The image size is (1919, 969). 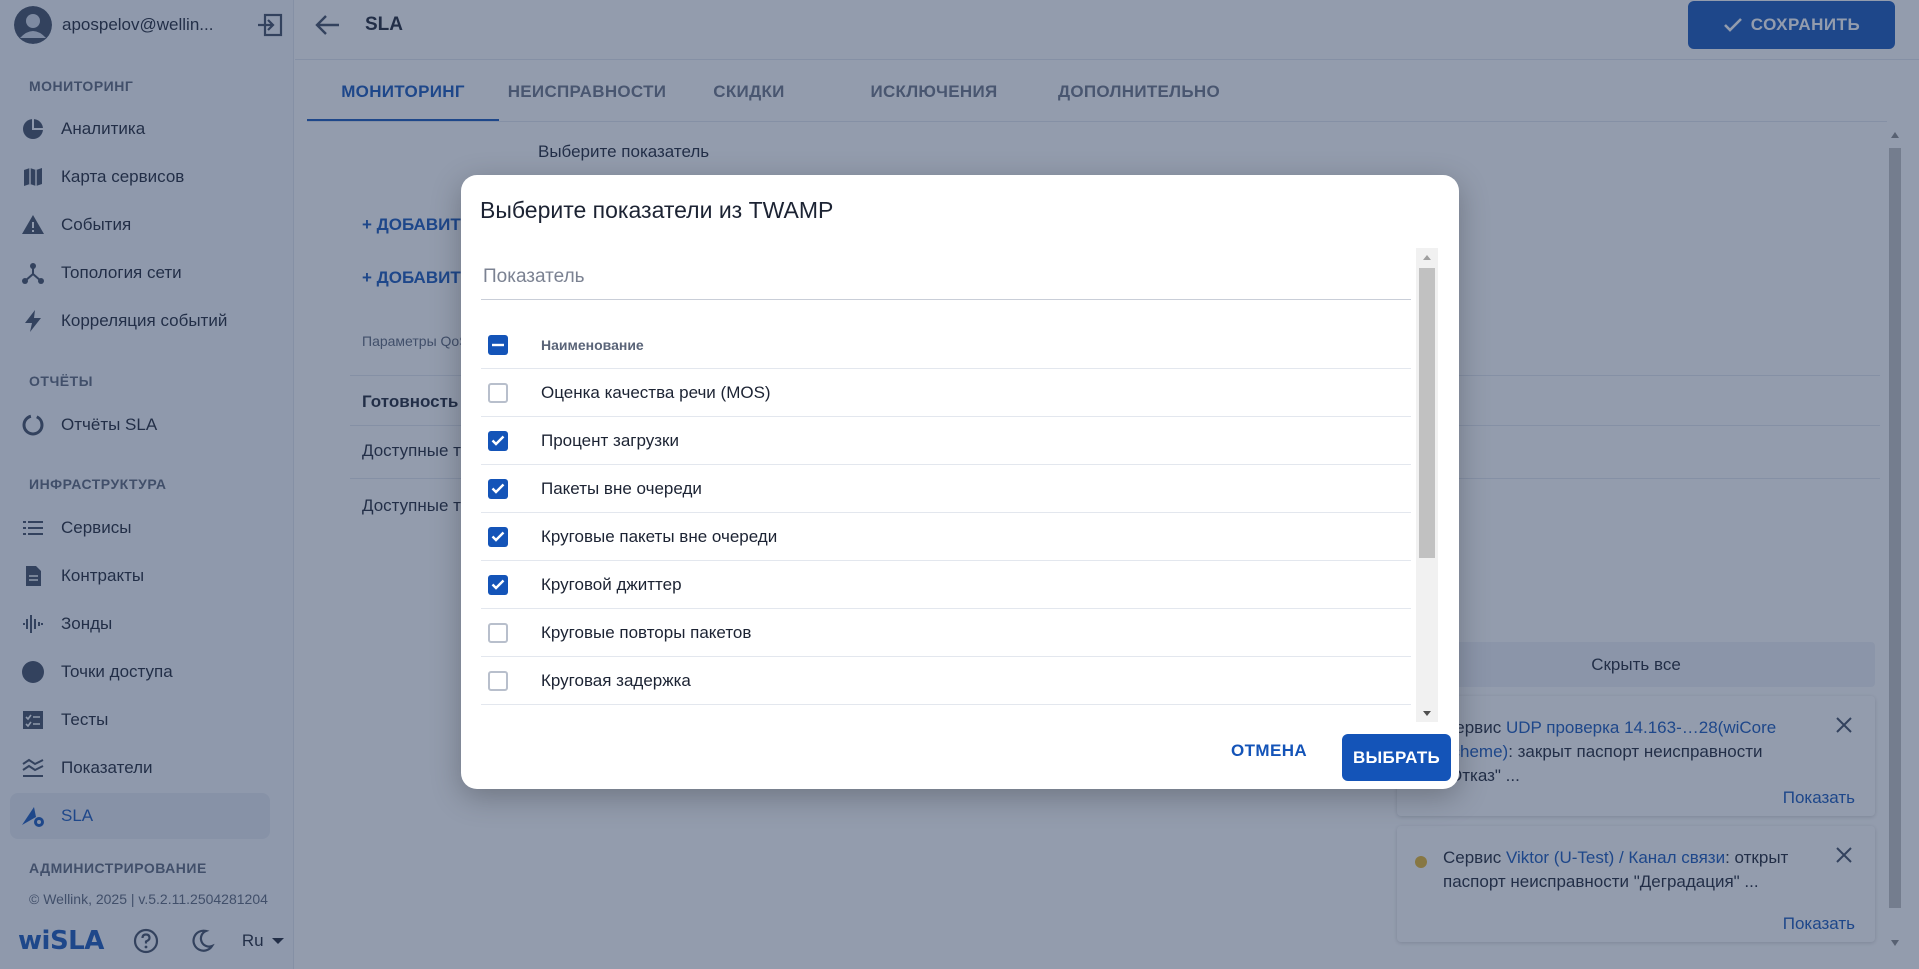 What do you see at coordinates (646, 632) in the screenshot?
I see `row-label: Круговые повторы пакетов` at bounding box center [646, 632].